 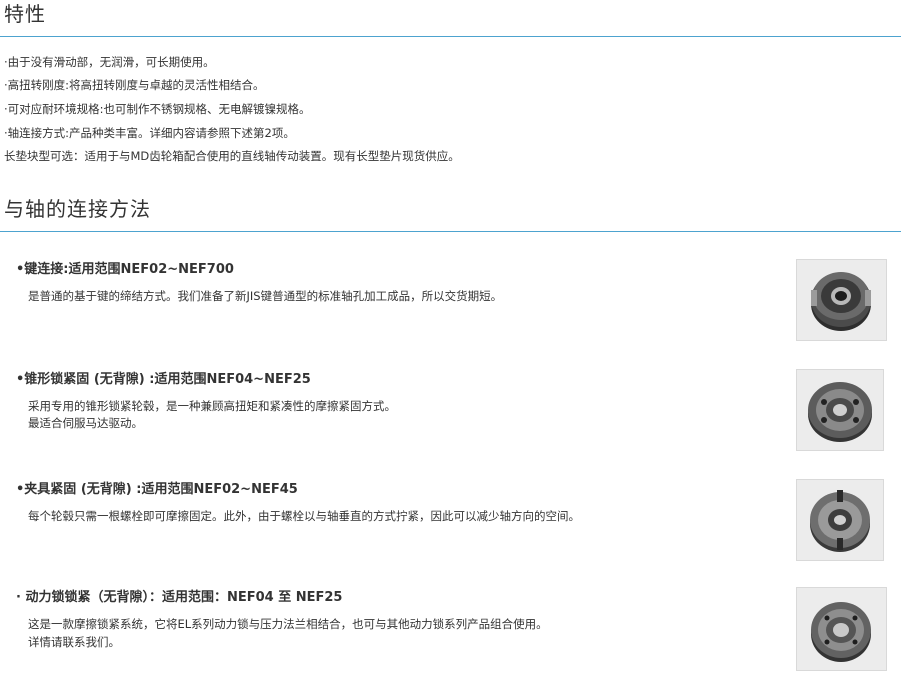 I want to click on method-power-lock-title: · 动力锁锁紧（无背隙）：适用范围：NEF04 至 NEF25, so click(x=179, y=597).